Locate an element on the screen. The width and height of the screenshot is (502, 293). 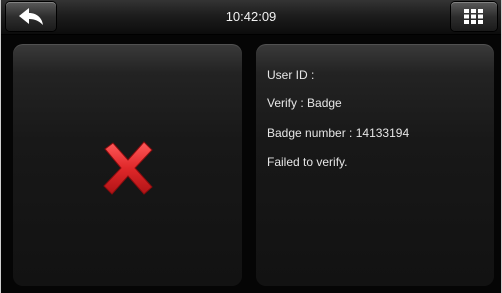
menu-button is located at coordinates (474, 16).